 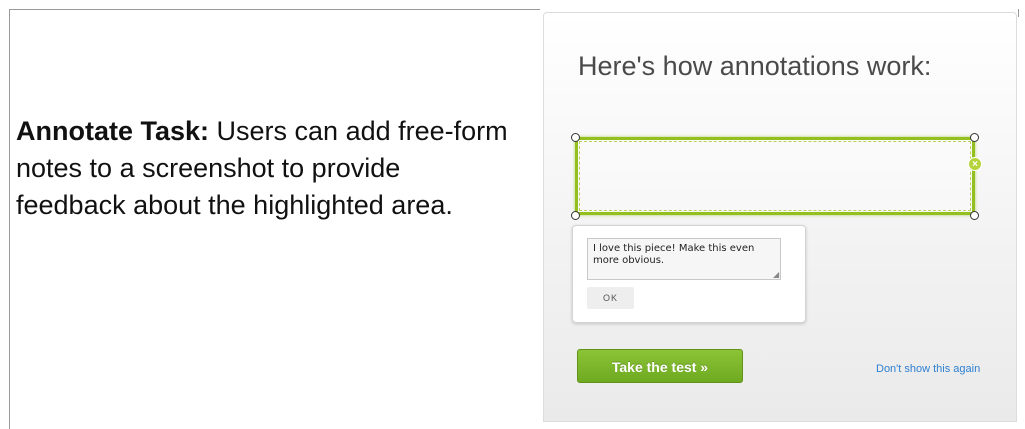 What do you see at coordinates (974, 137) in the screenshot?
I see `resize-handle-top-right` at bounding box center [974, 137].